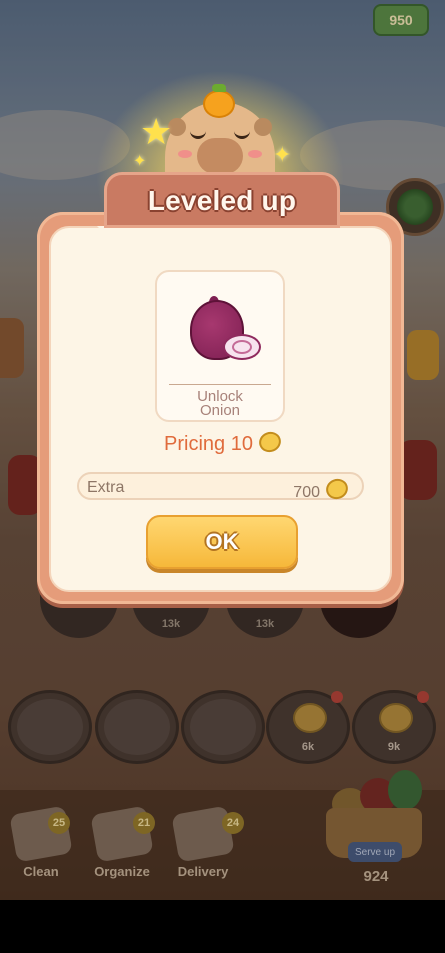  Describe the element at coordinates (220, 346) in the screenshot. I see `unlock-card: Unlock Onion` at that location.